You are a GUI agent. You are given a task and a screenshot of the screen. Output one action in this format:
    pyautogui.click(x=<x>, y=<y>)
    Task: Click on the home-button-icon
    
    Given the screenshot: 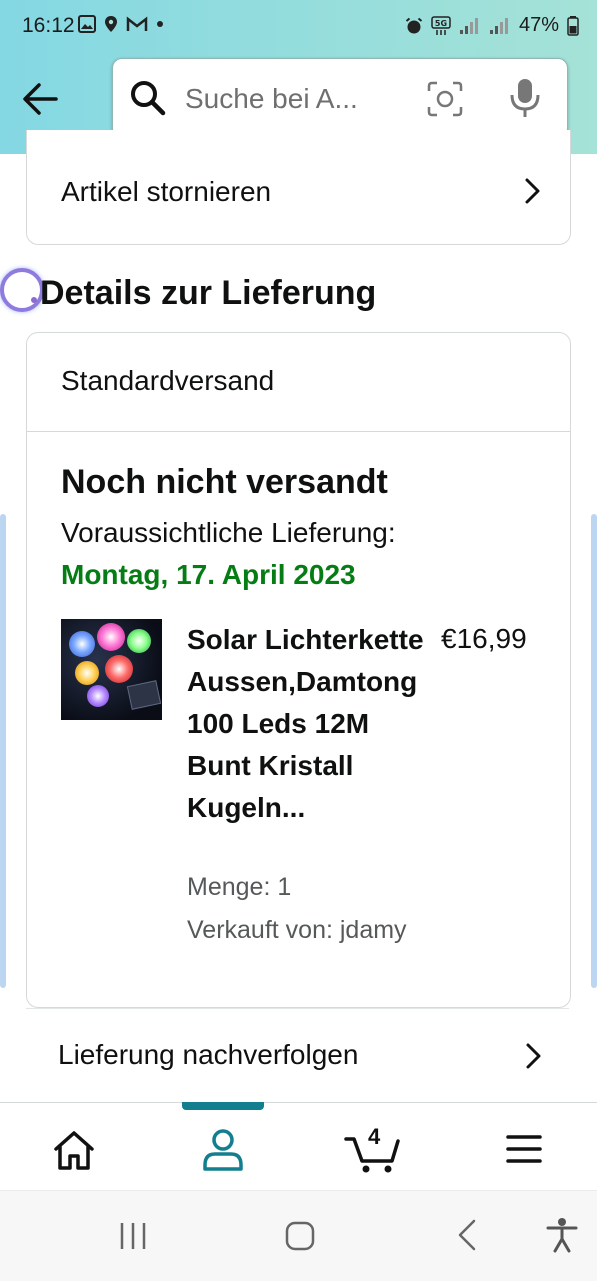 What is the action you would take?
    pyautogui.click(x=300, y=1236)
    